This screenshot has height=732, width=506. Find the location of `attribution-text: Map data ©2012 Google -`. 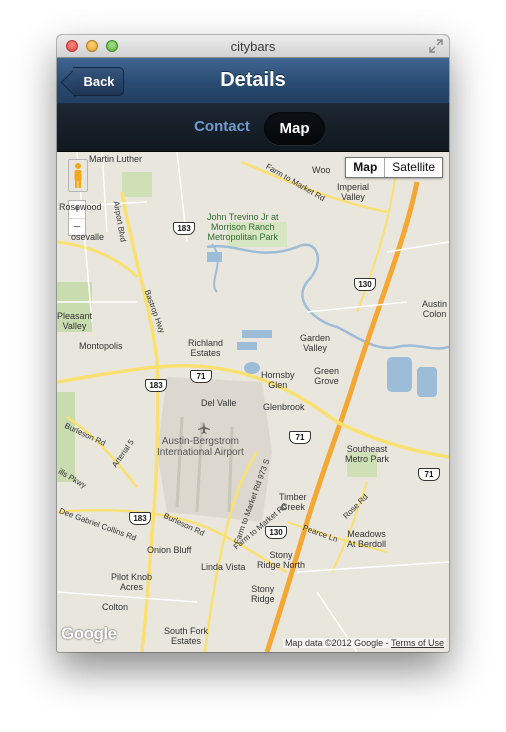

attribution-text: Map data ©2012 Google - is located at coordinates (336, 643).